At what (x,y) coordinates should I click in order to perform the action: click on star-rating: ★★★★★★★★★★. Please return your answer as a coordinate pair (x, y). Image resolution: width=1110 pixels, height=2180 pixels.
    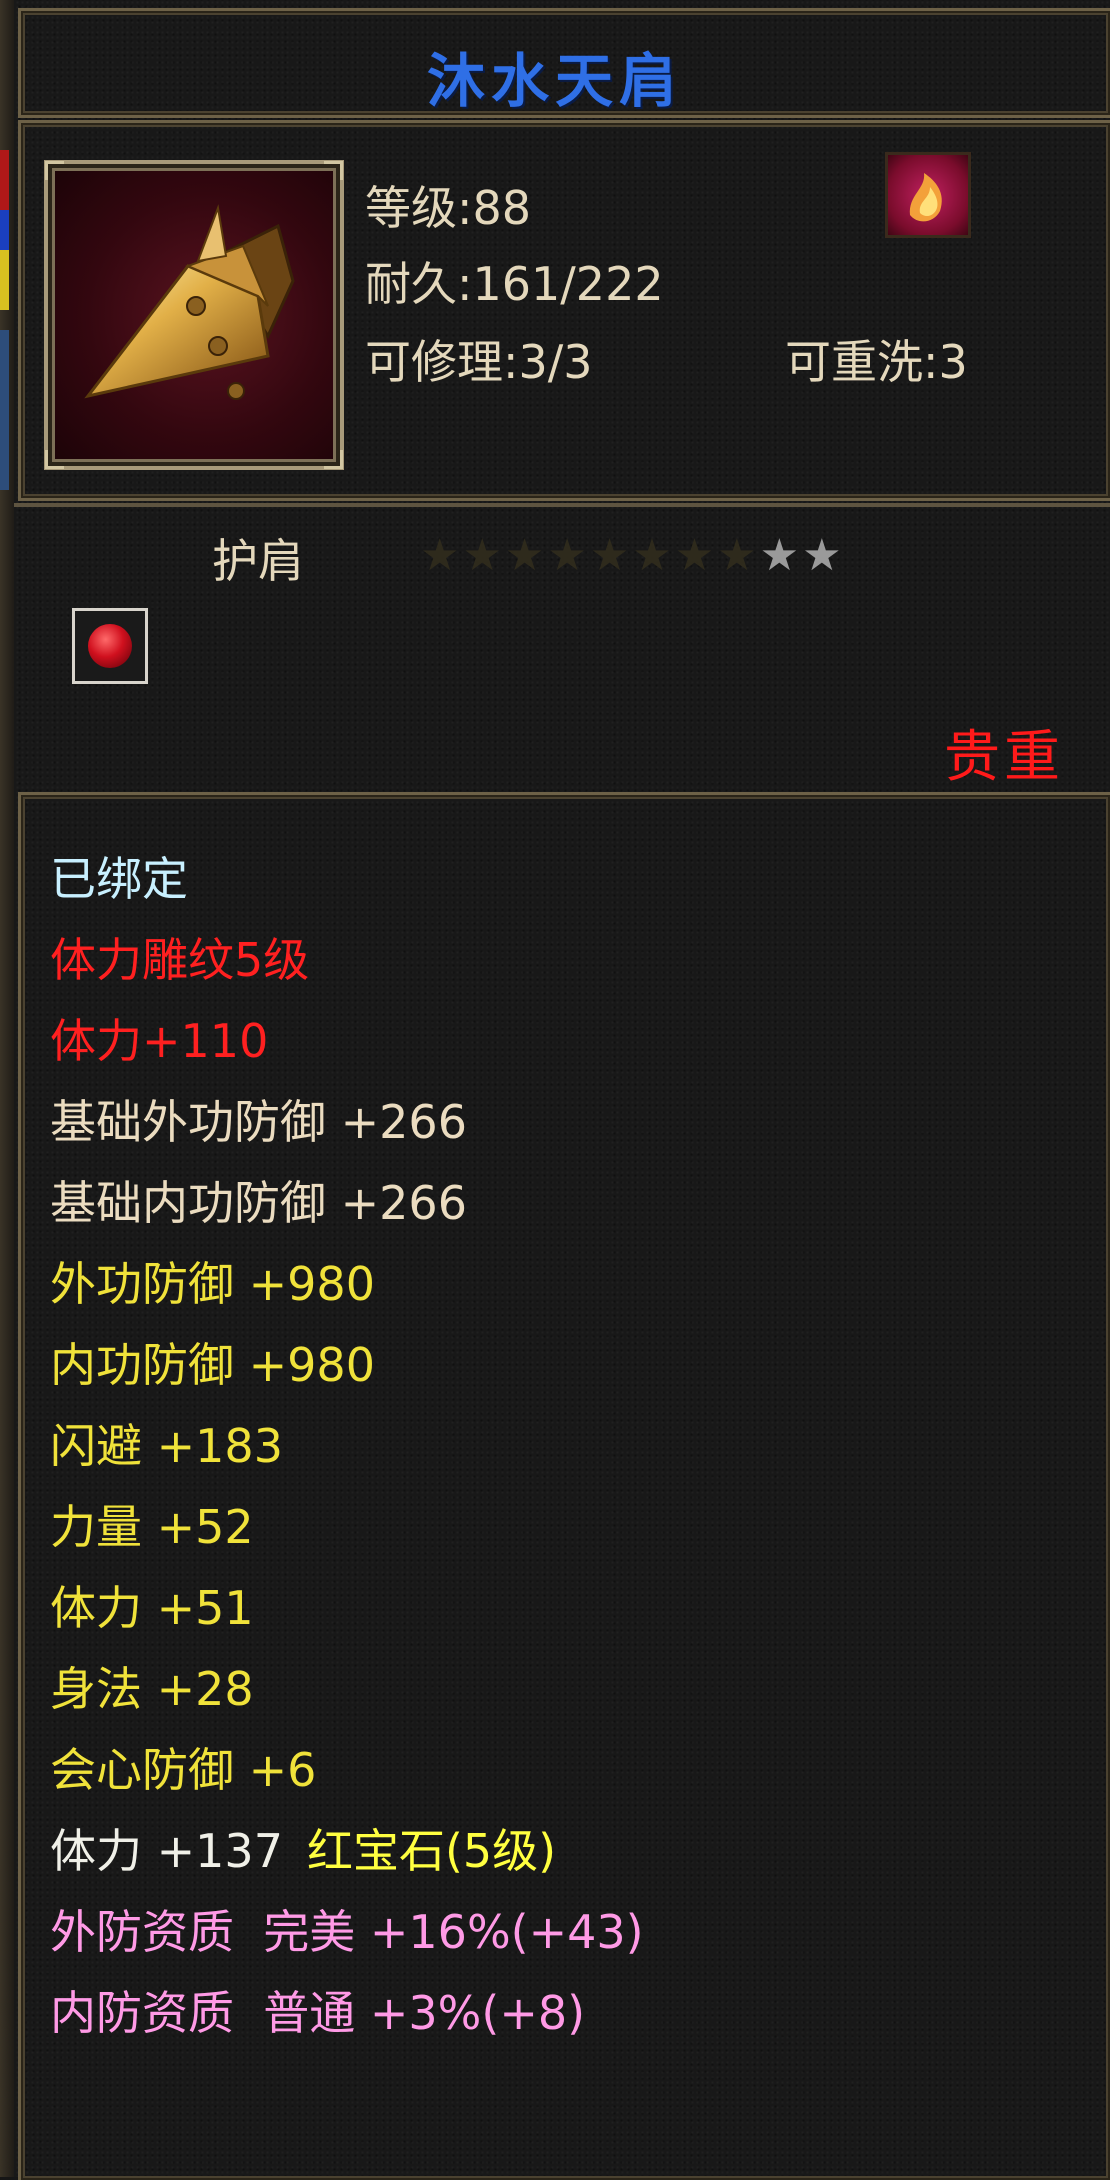
    Looking at the image, I should click on (632, 555).